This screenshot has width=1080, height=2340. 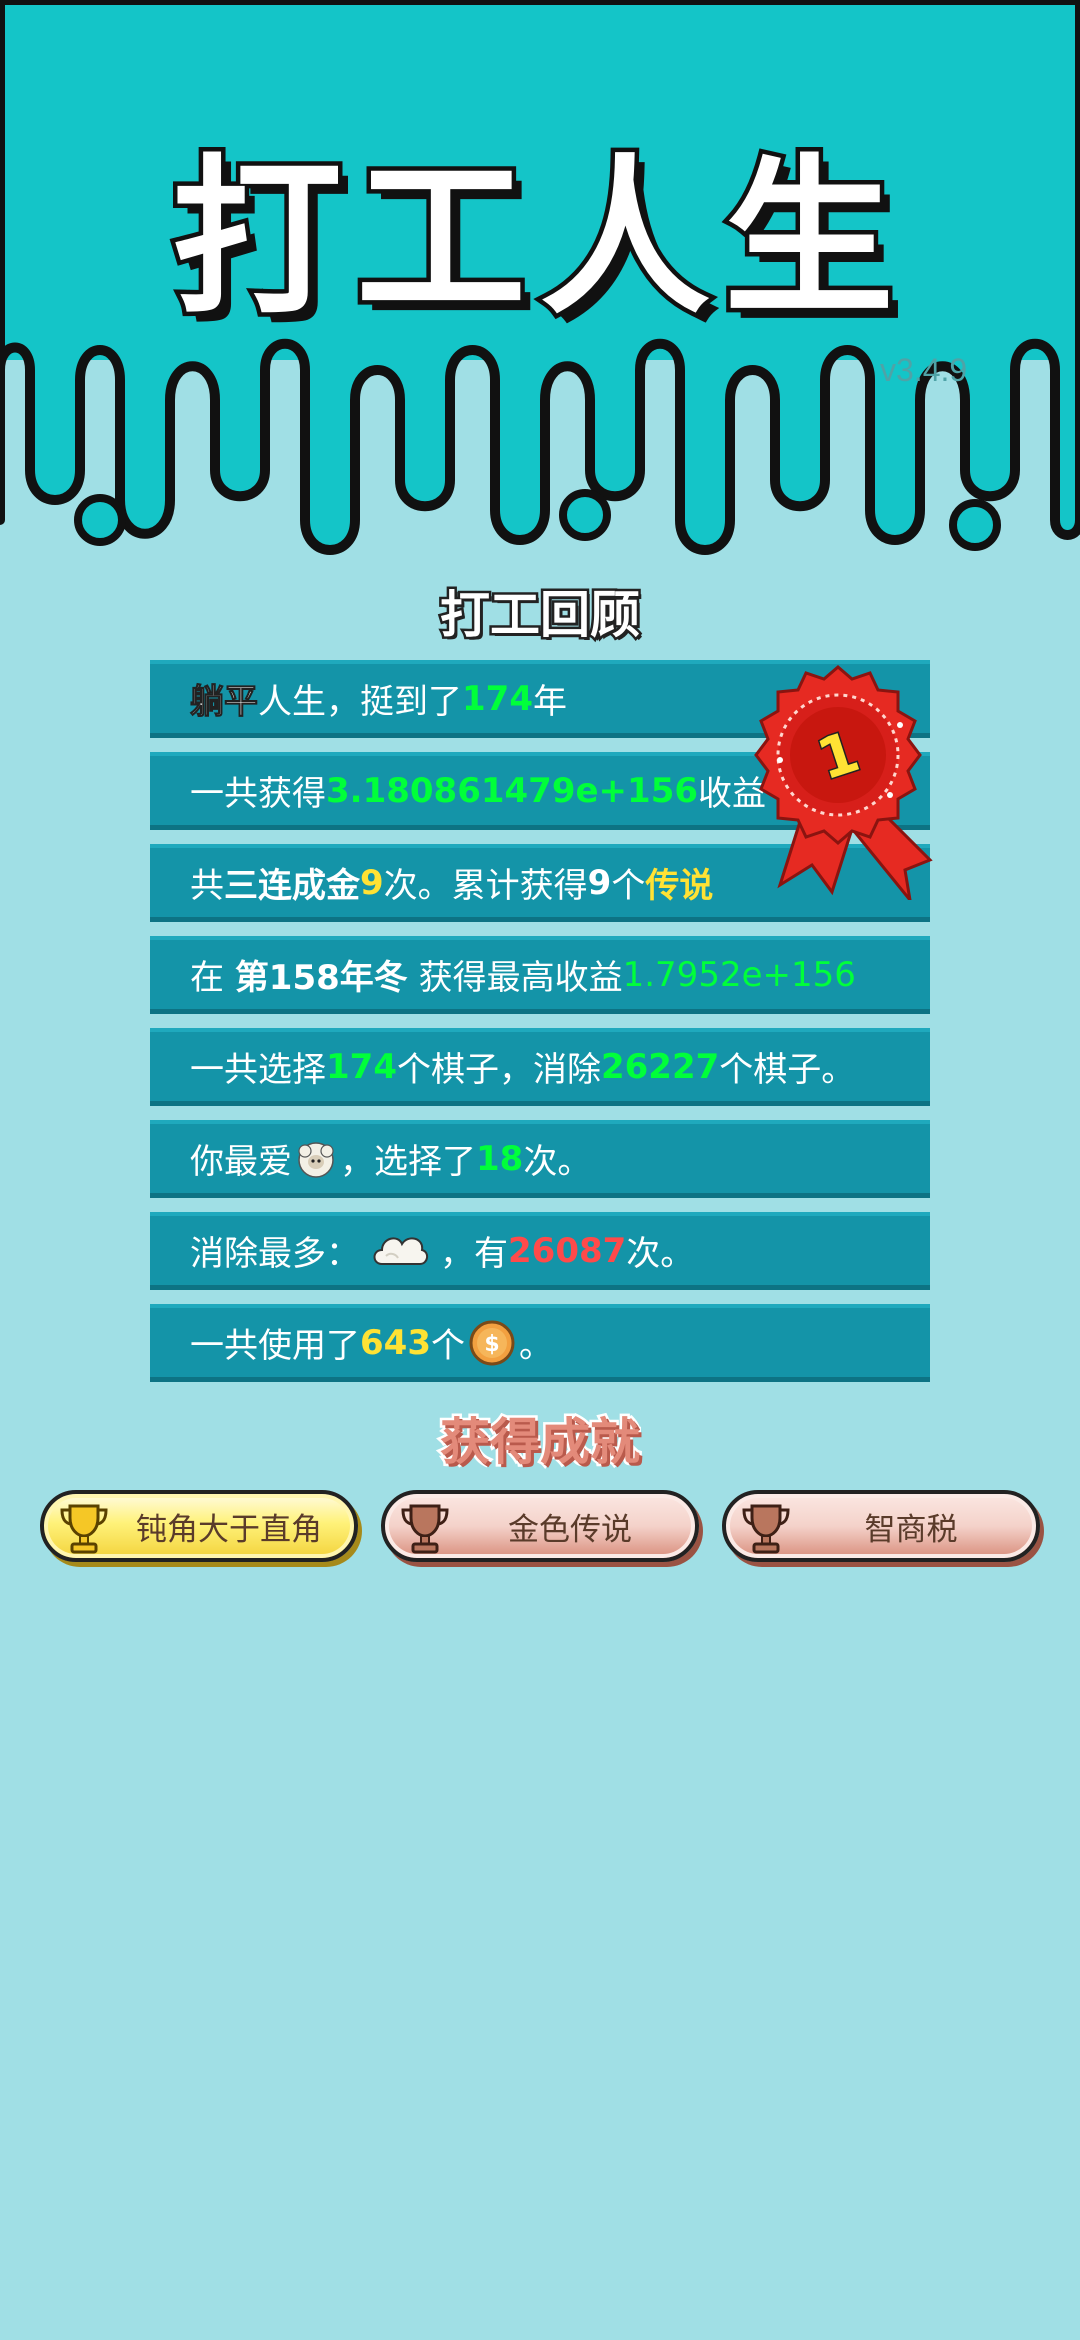 I want to click on sheep-icon, so click(x=316, y=1159).